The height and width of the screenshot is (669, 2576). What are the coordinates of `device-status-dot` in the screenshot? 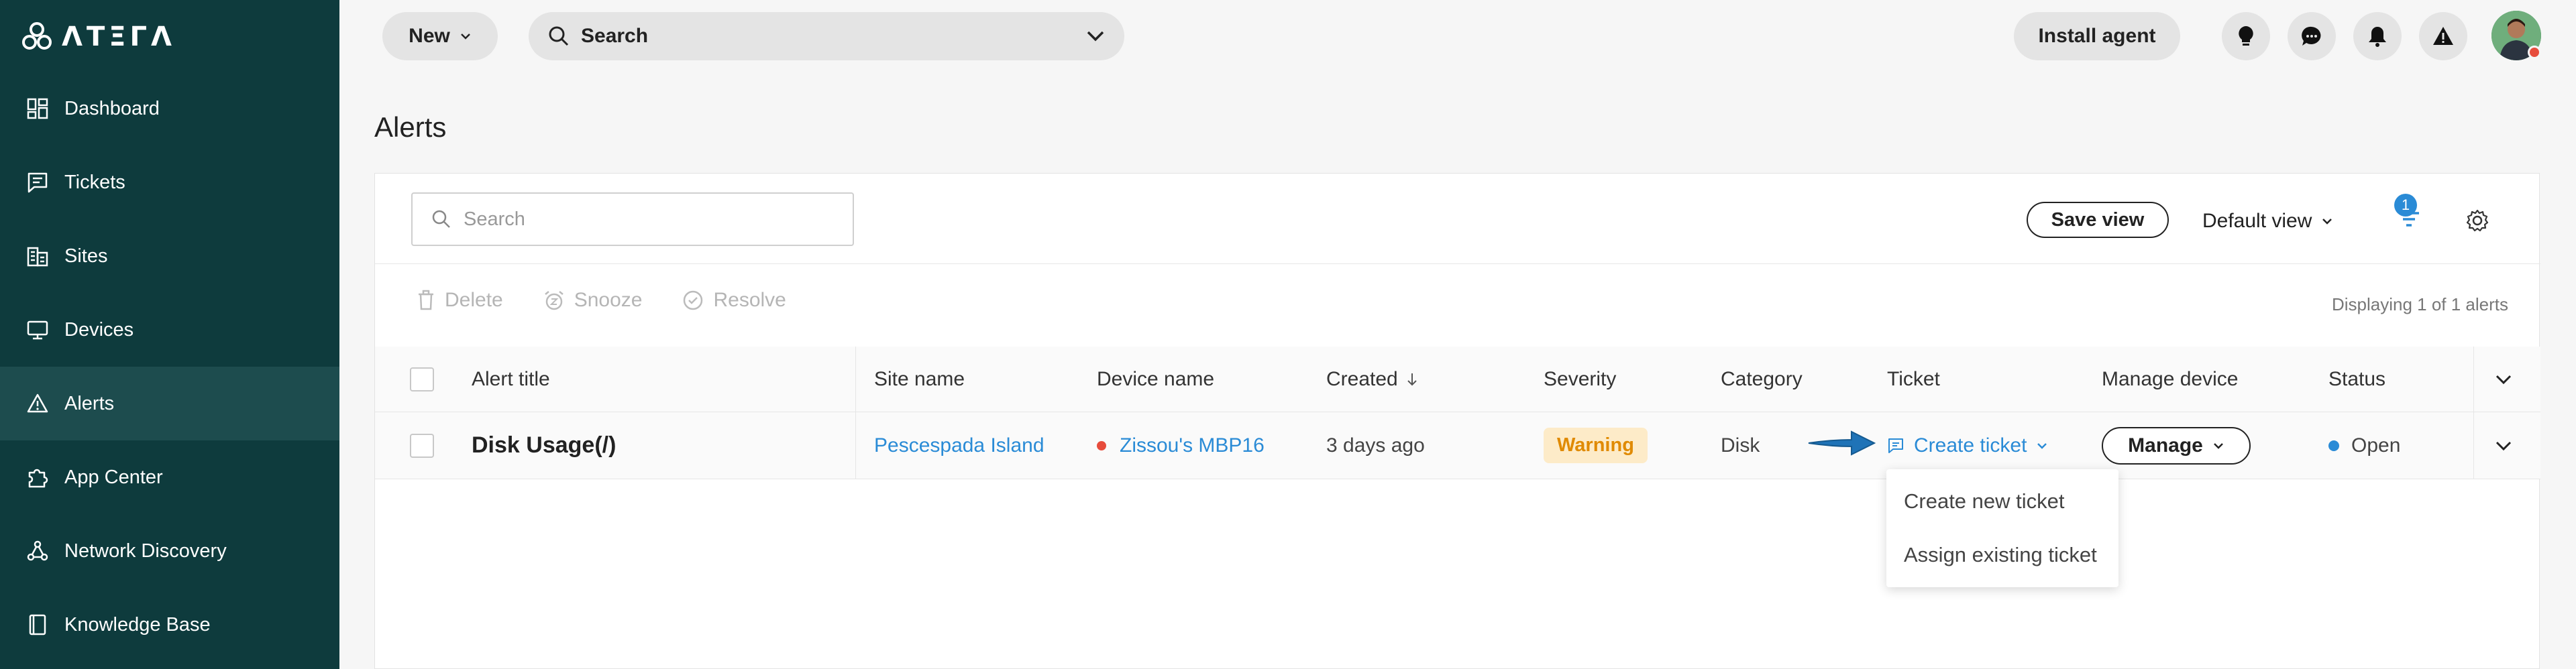 It's located at (1101, 445).